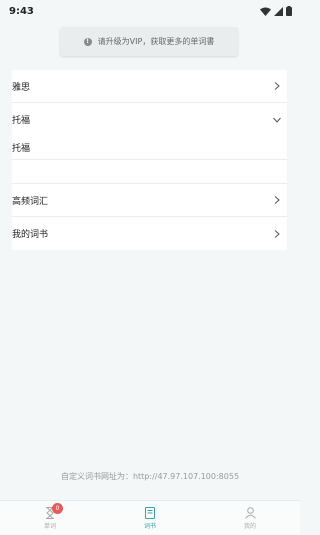 This screenshot has width=320, height=535. What do you see at coordinates (149, 172) in the screenshot?
I see `sub-list-item-empty` at bounding box center [149, 172].